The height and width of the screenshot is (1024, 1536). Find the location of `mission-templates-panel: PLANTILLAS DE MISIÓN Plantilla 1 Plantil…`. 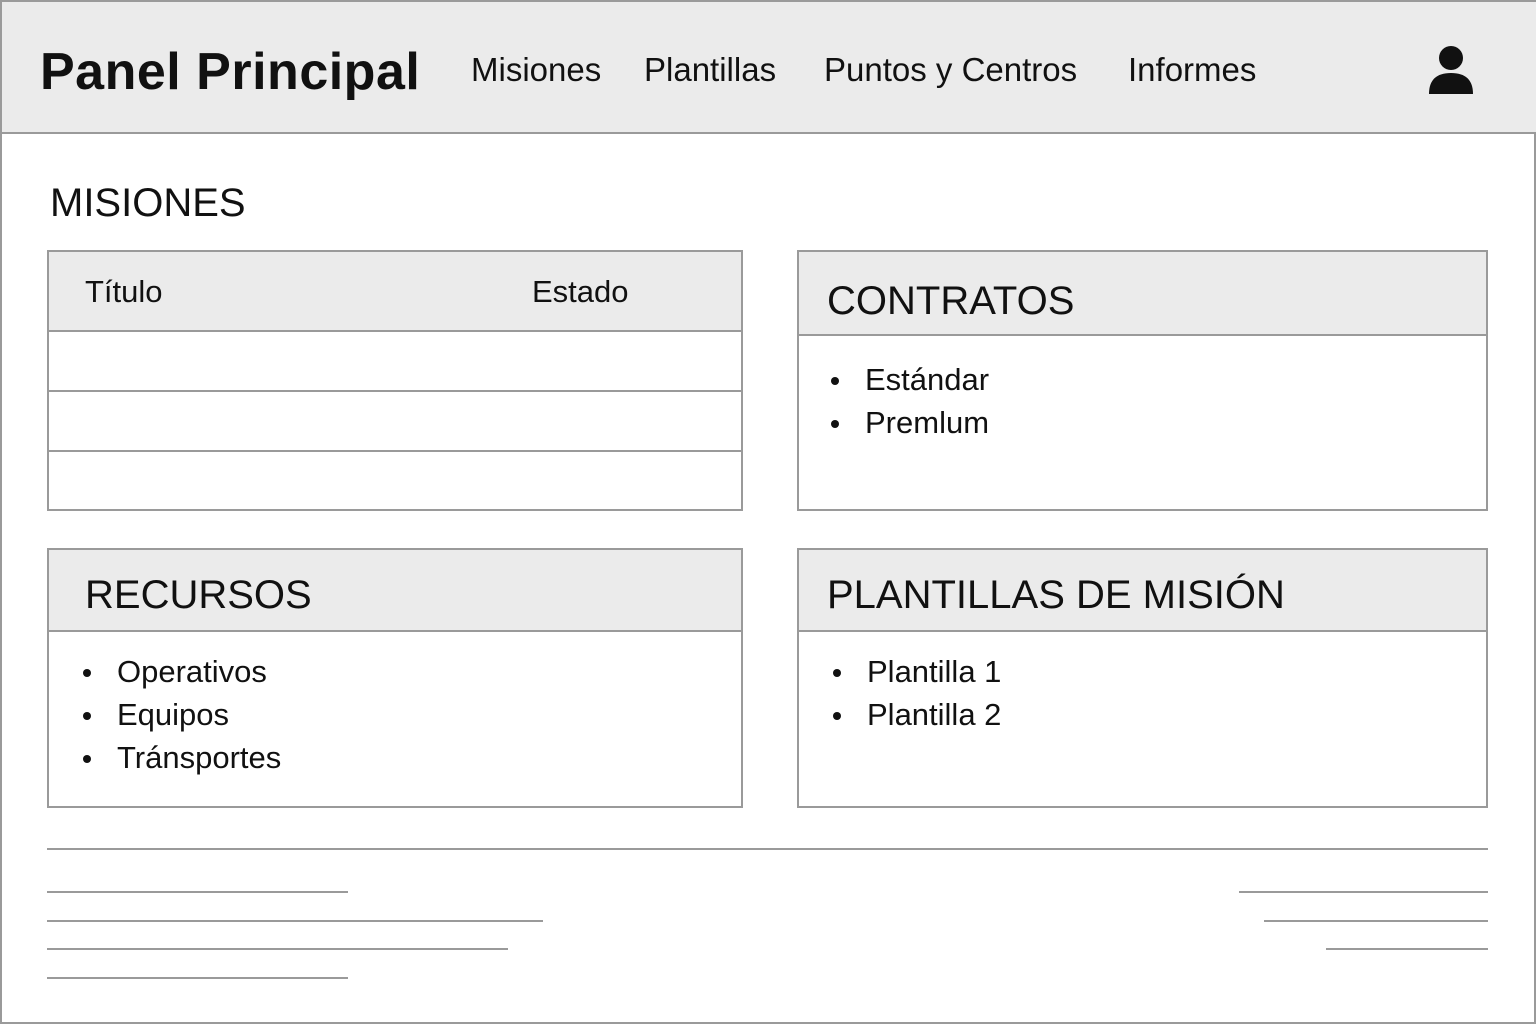

mission-templates-panel: PLANTILLAS DE MISIÓN Plantilla 1 Plantil… is located at coordinates (1142, 678).